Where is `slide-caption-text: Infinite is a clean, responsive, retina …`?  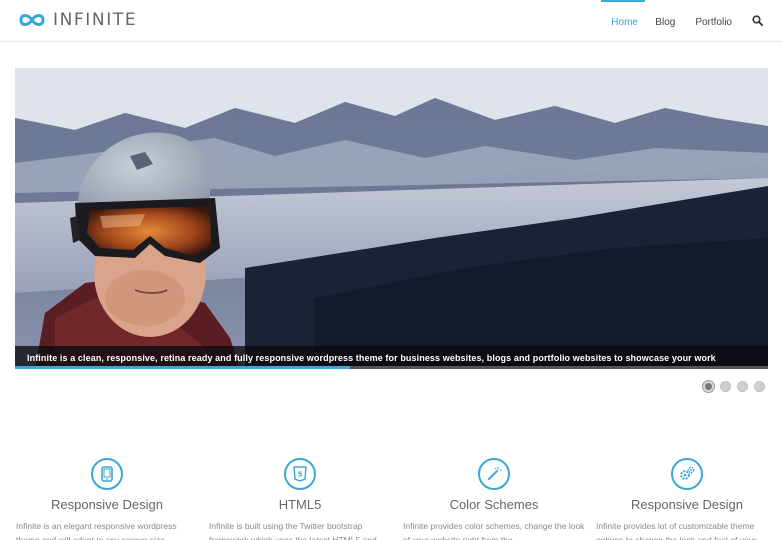 slide-caption-text: Infinite is a clean, responsive, retina … is located at coordinates (371, 358).